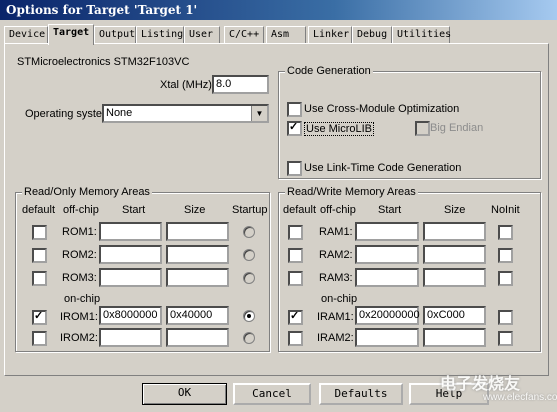 Image resolution: width=557 pixels, height=412 pixels. Describe the element at coordinates (70, 114) in the screenshot. I see `os-label: Operating system:` at that location.